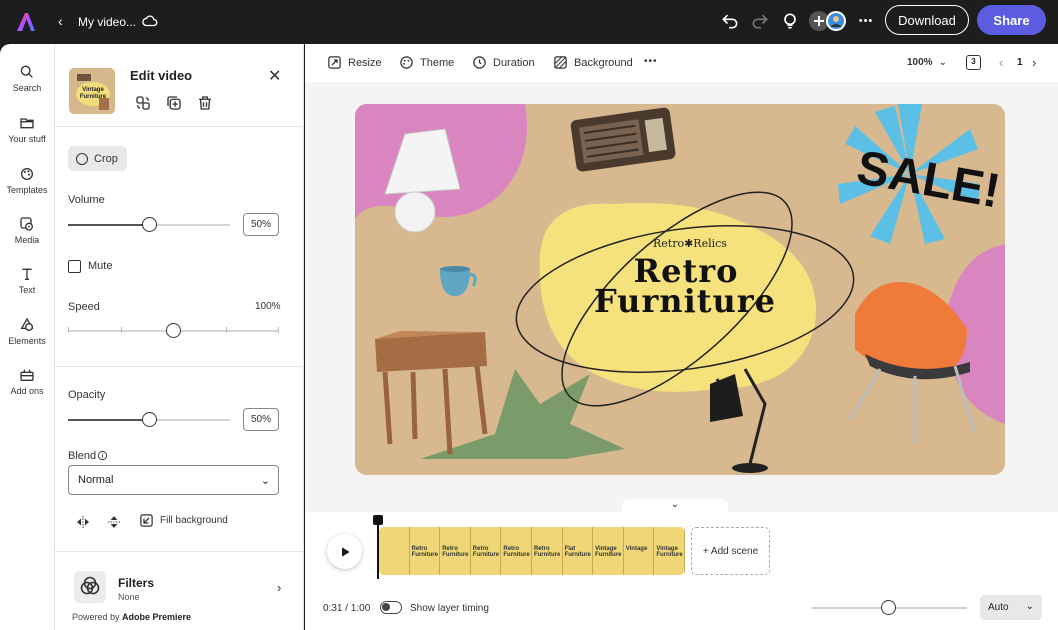  I want to click on mute-checkbox, so click(74, 266).